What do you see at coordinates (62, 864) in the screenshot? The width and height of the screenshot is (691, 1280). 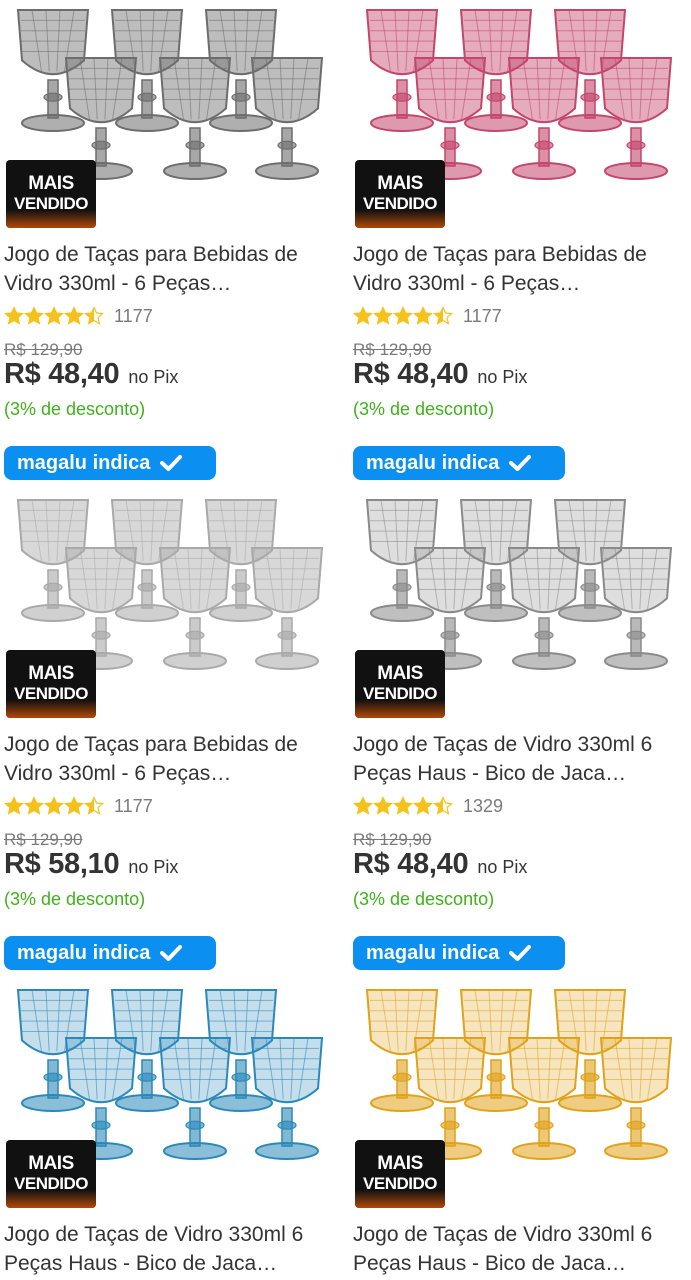 I see `price: R$ 58,10` at bounding box center [62, 864].